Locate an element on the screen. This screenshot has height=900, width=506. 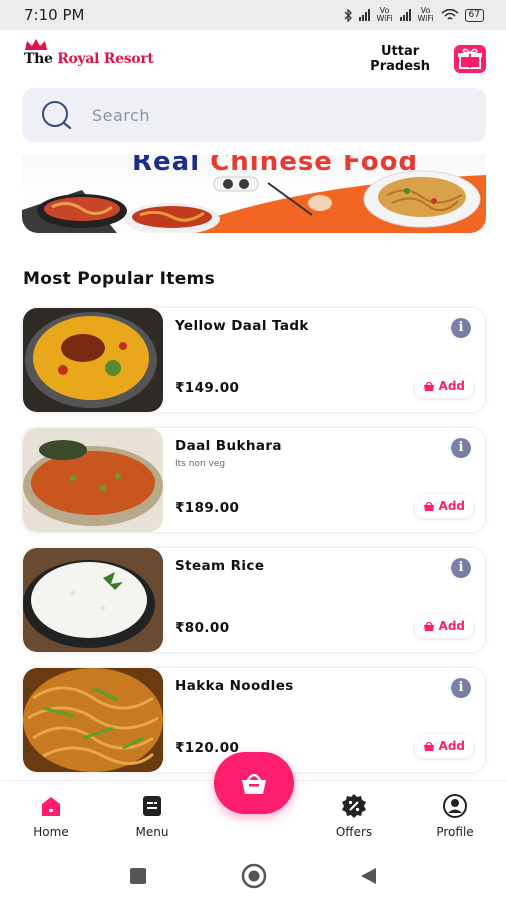
section-title: Most Popular Items is located at coordinates (119, 279).